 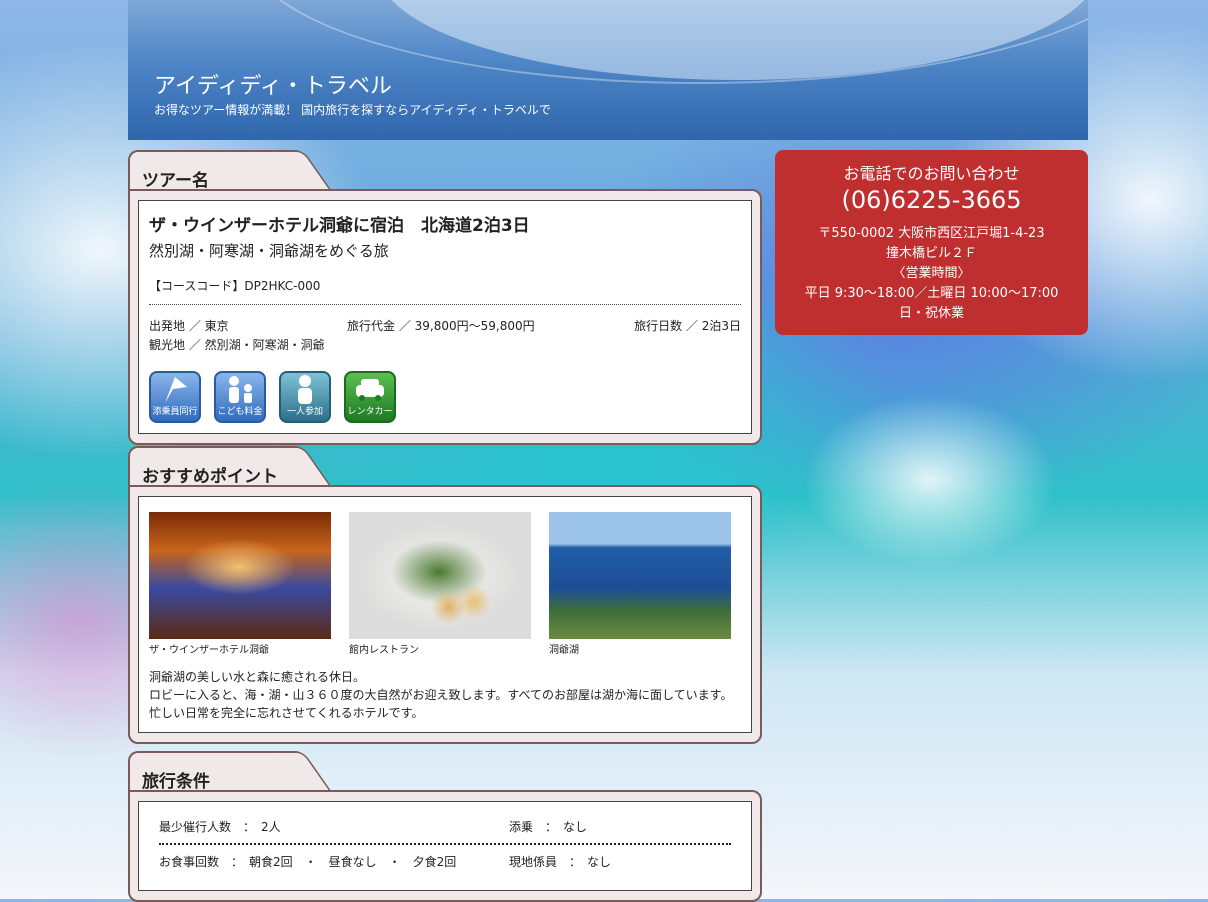 What do you see at coordinates (931, 200) in the screenshot?
I see `contact-phone: (06)6225-3665` at bounding box center [931, 200].